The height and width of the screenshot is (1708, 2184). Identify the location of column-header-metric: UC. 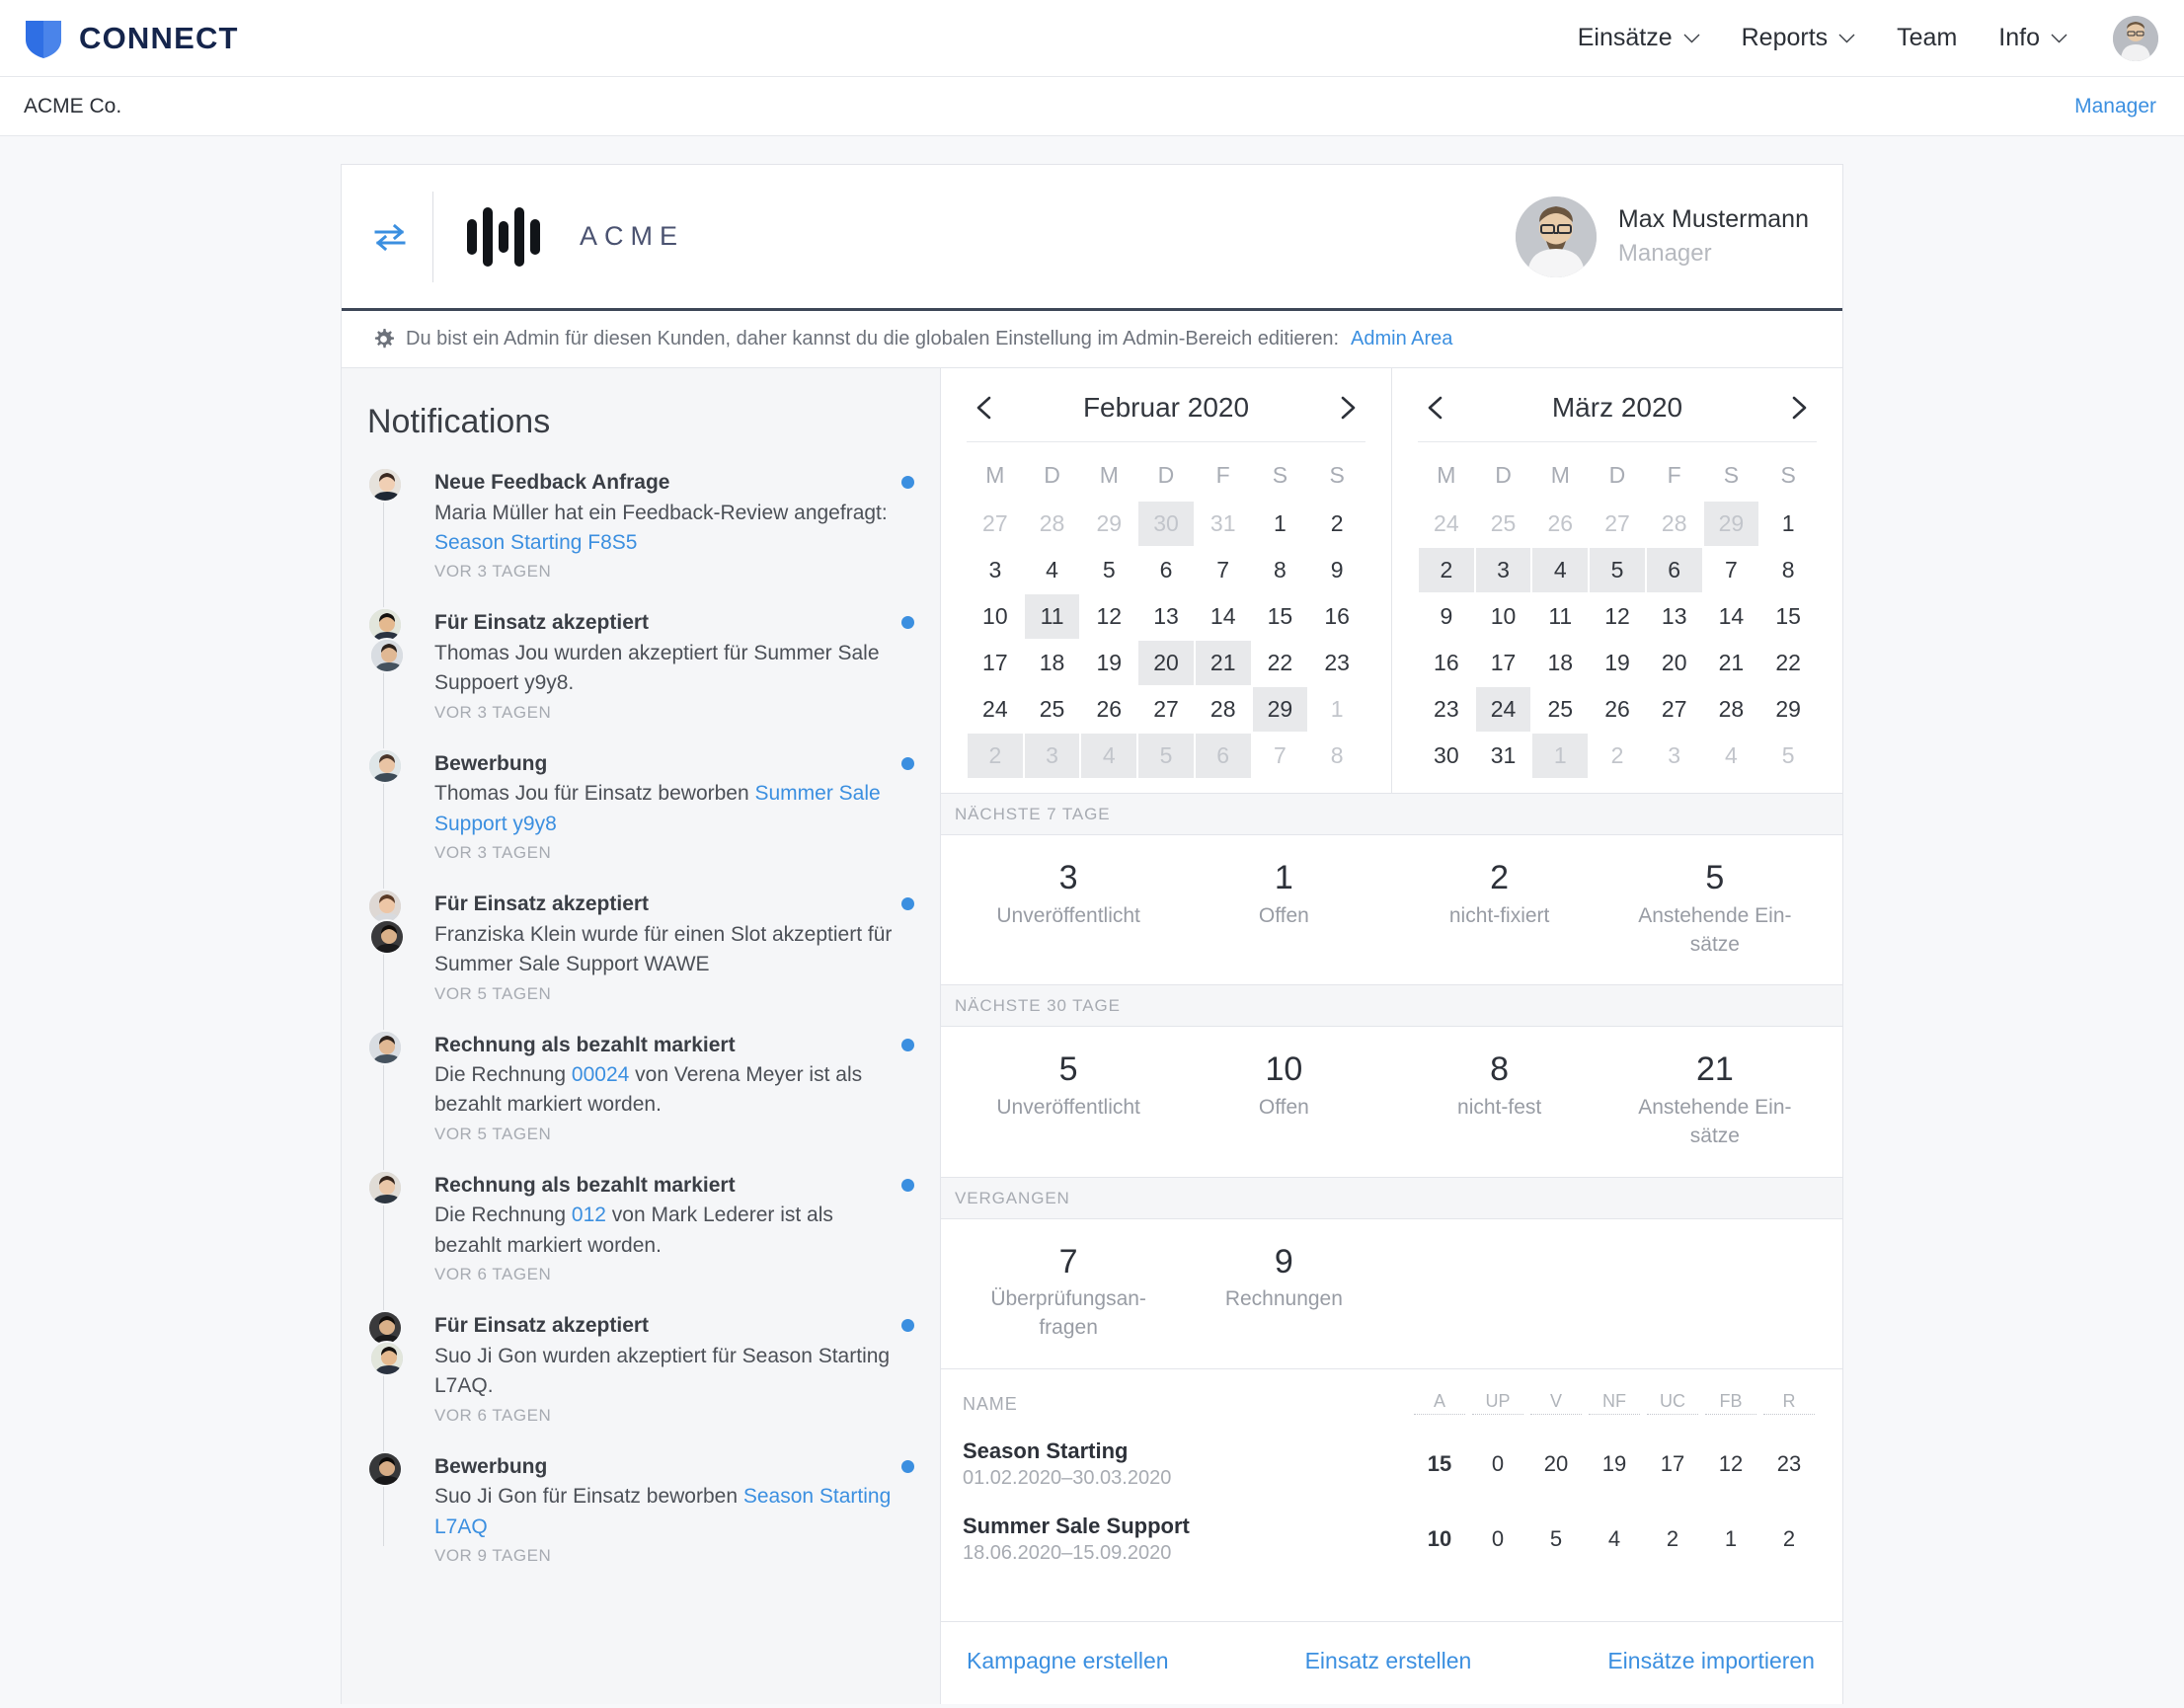
(1672, 1403).